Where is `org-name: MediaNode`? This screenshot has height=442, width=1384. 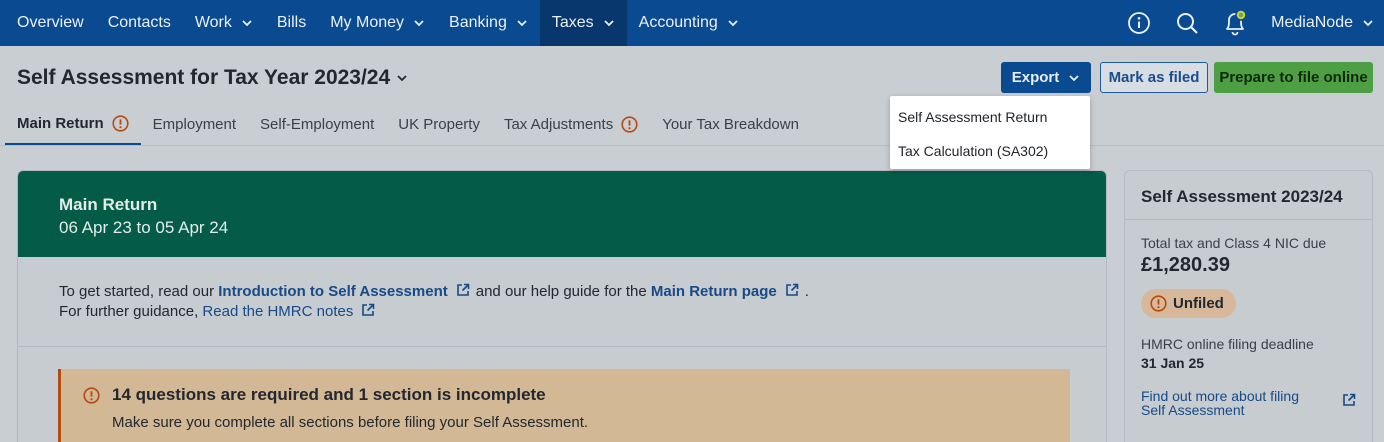 org-name: MediaNode is located at coordinates (1312, 22).